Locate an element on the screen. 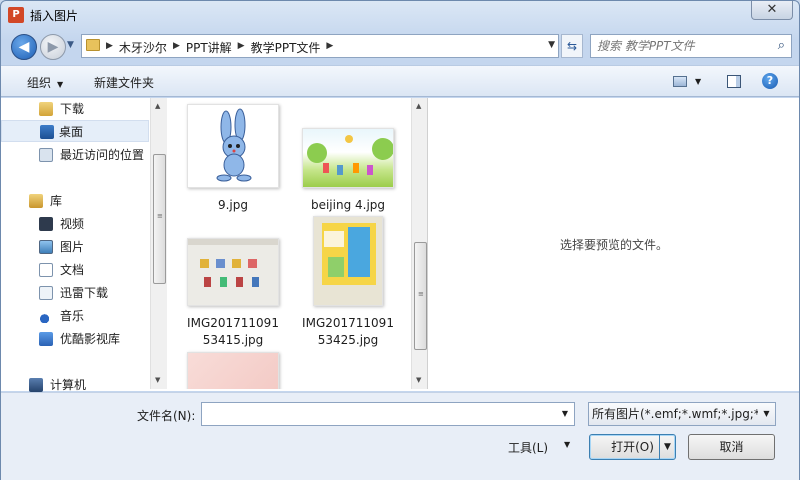  address-dropdown-icon: ▼ is located at coordinates (551, 45).